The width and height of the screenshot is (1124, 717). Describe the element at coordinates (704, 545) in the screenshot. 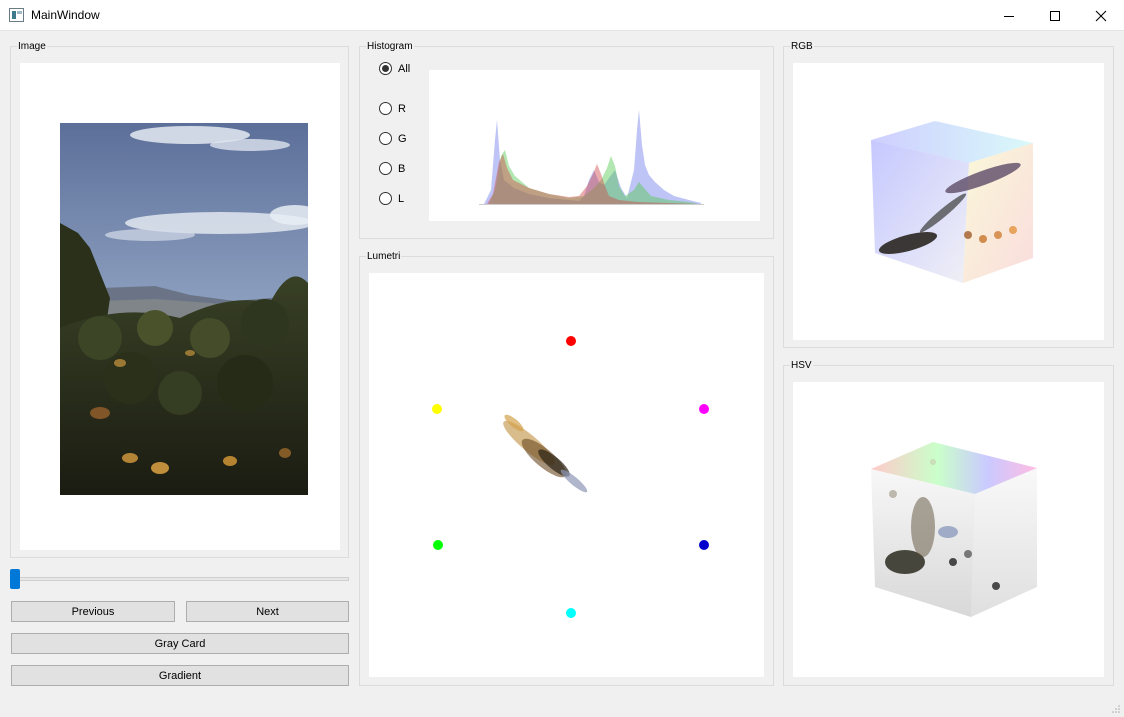

I see `lumetri-target-blue` at that location.